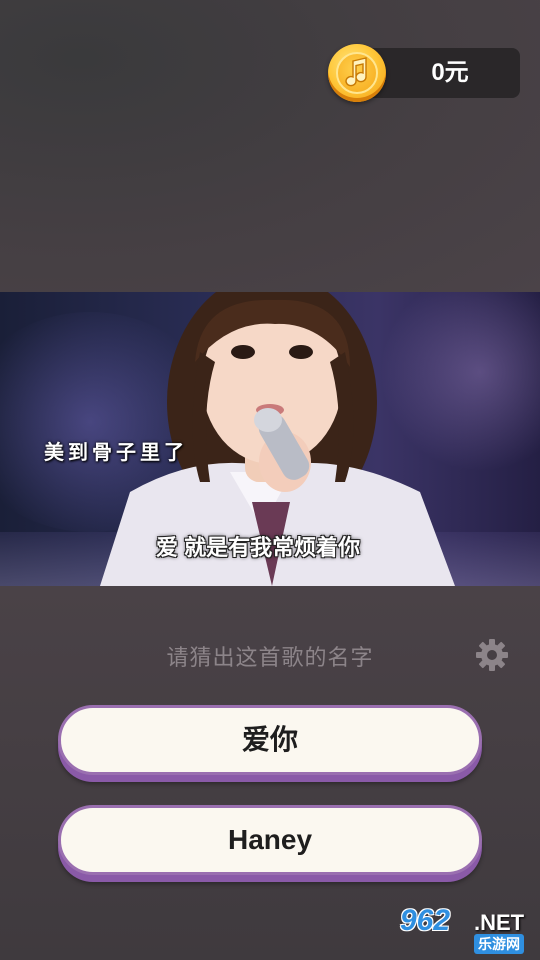 The height and width of the screenshot is (960, 540). What do you see at coordinates (258, 547) in the screenshot?
I see `main-lyric-subtitle: 爱 就是有我常烦着你` at bounding box center [258, 547].